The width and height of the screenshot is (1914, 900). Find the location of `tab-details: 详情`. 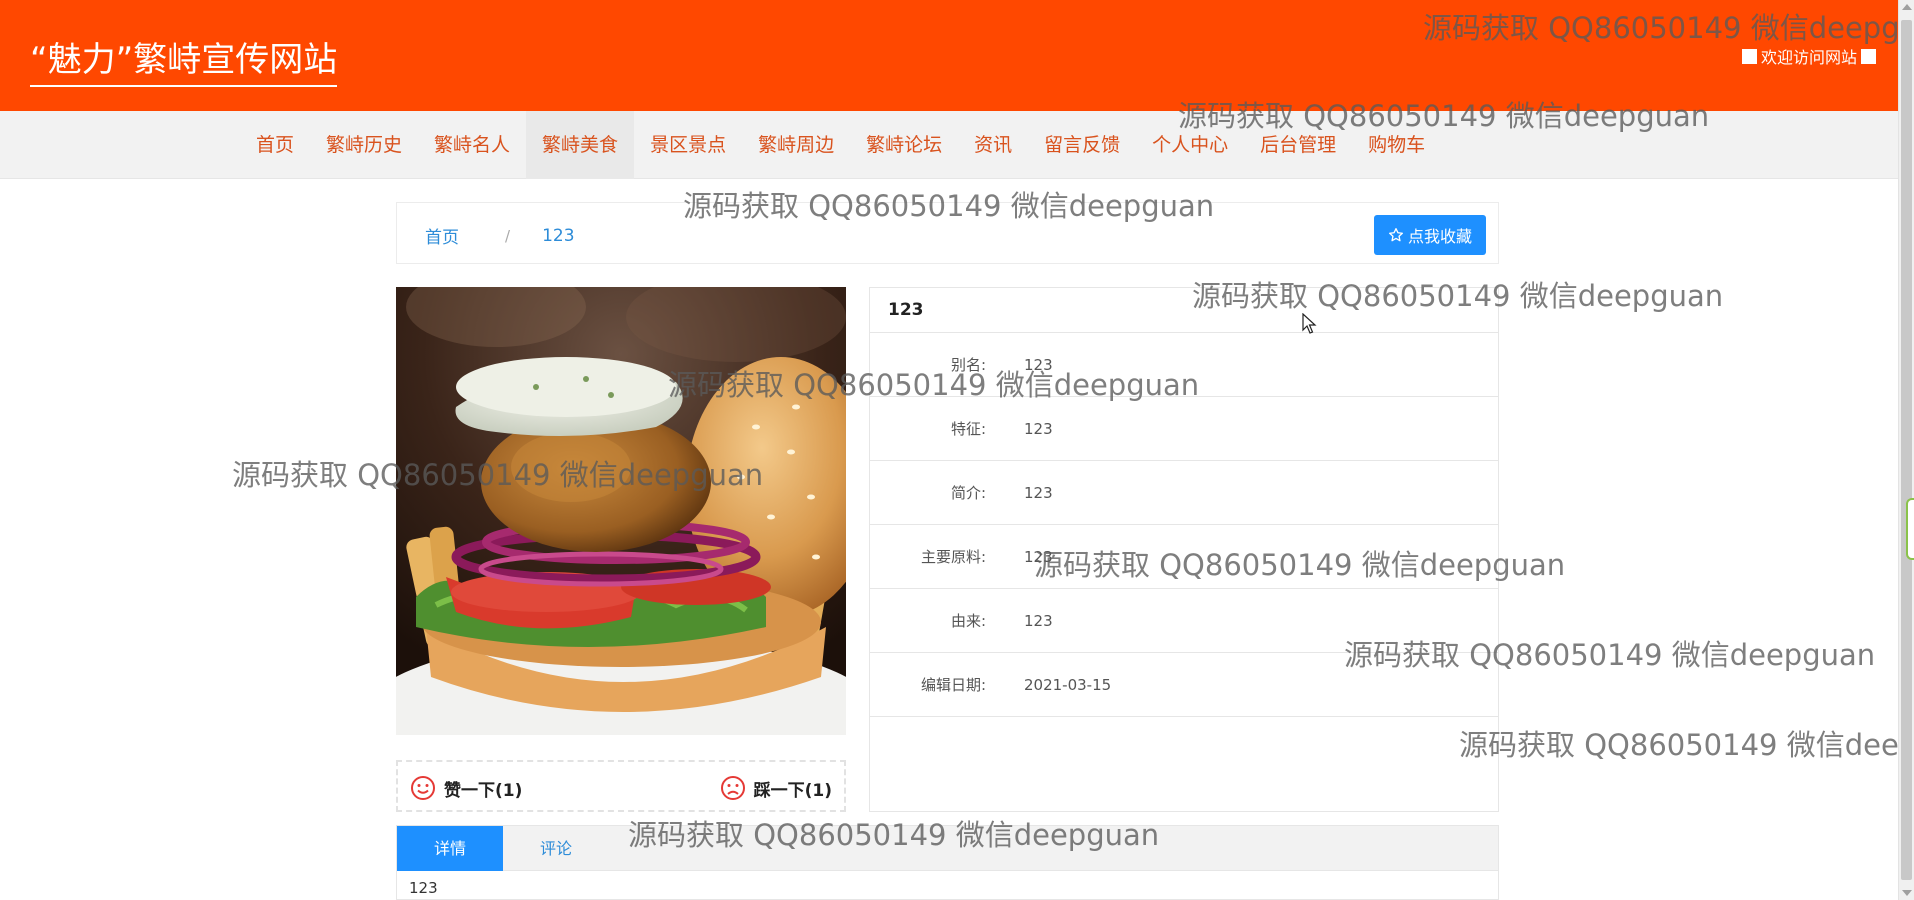

tab-details: 详情 is located at coordinates (450, 848).